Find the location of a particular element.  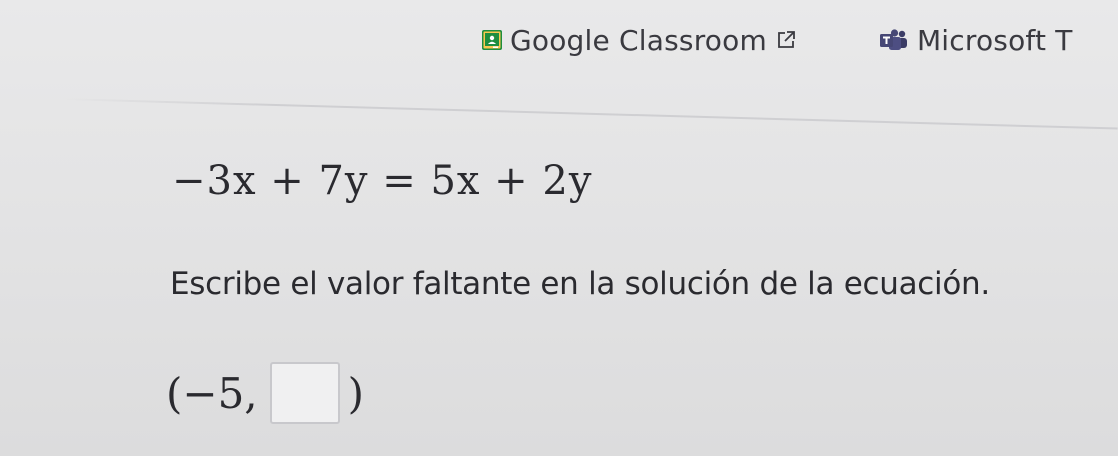

google-classroom-share-link: Google Classroom is located at coordinates (639, 40).